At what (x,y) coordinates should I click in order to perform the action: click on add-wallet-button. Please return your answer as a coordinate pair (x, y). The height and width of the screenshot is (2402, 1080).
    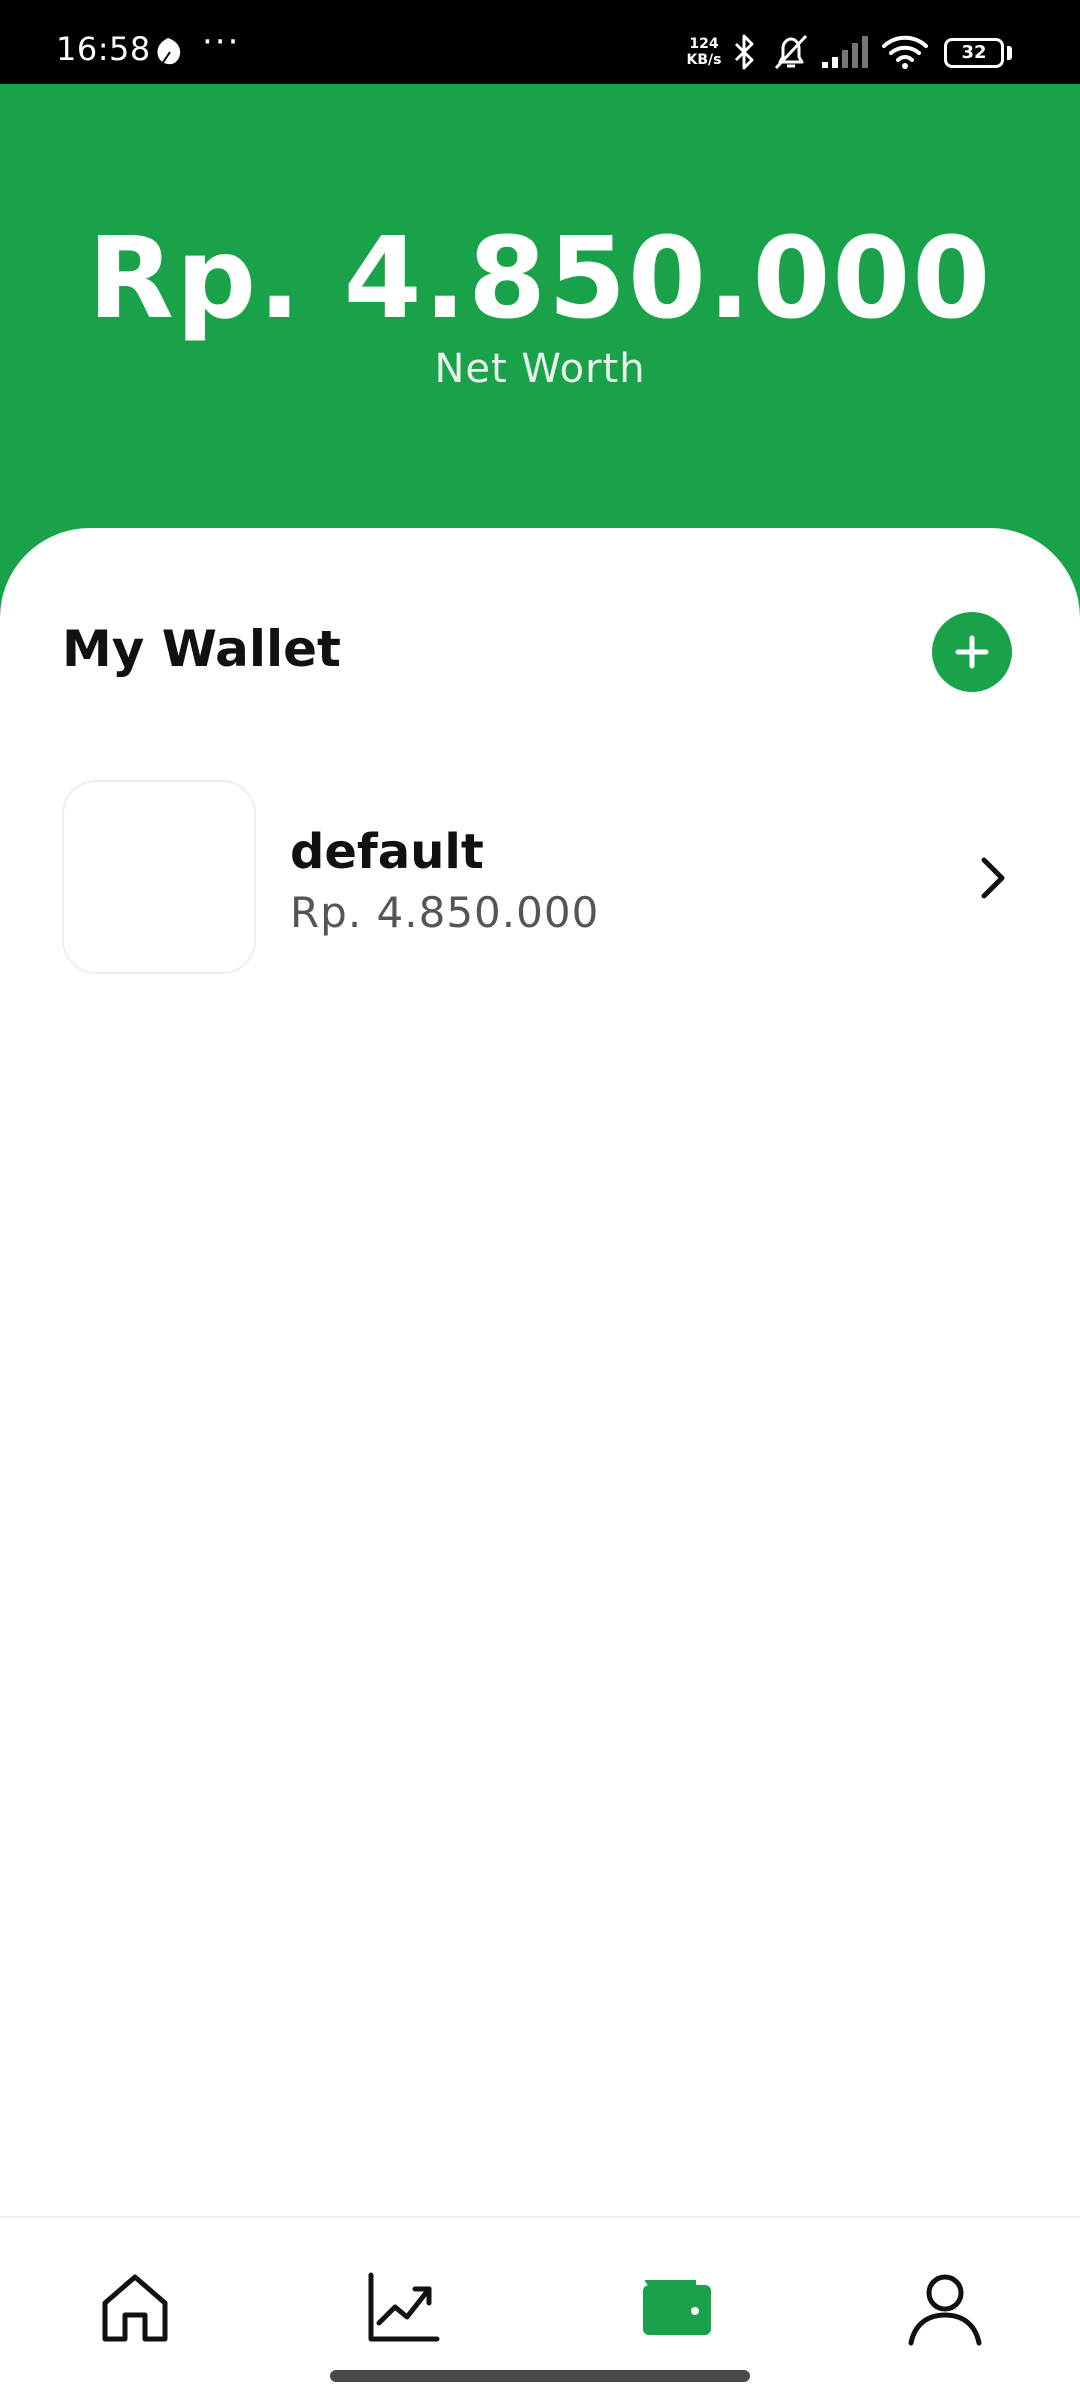
    Looking at the image, I should click on (972, 652).